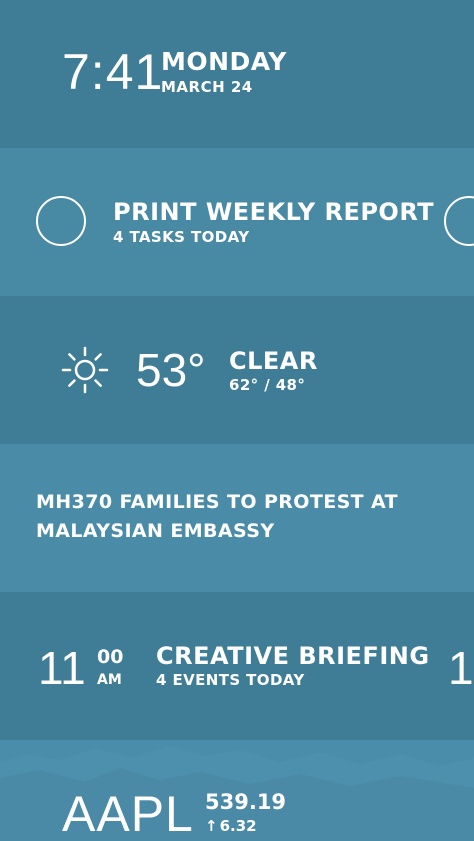  Describe the element at coordinates (211, 826) in the screenshot. I see `arrow-up-icon: ↑` at that location.